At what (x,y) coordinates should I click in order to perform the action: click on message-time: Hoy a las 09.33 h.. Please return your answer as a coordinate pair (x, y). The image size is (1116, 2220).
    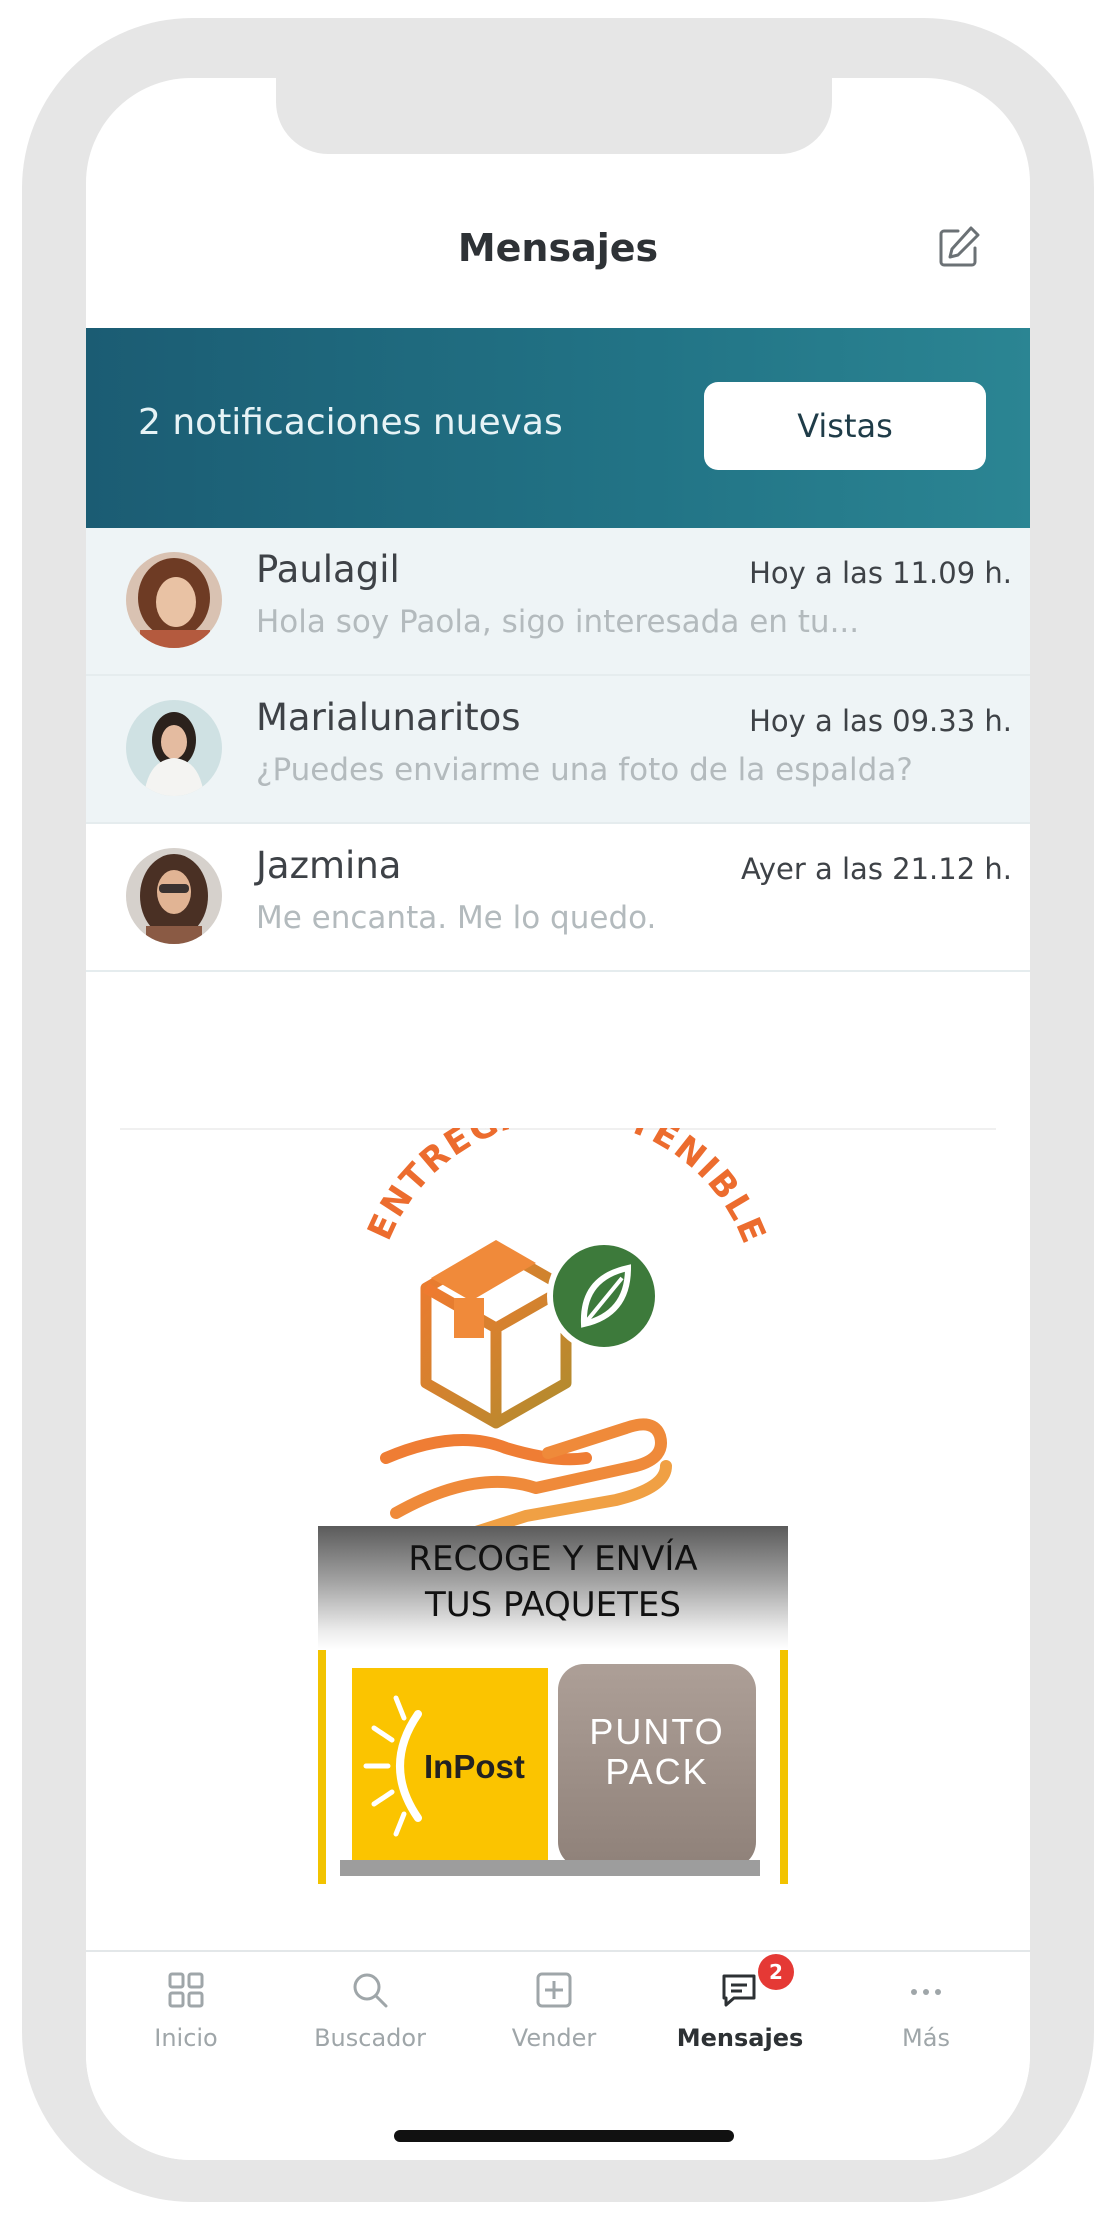
    Looking at the image, I should click on (880, 721).